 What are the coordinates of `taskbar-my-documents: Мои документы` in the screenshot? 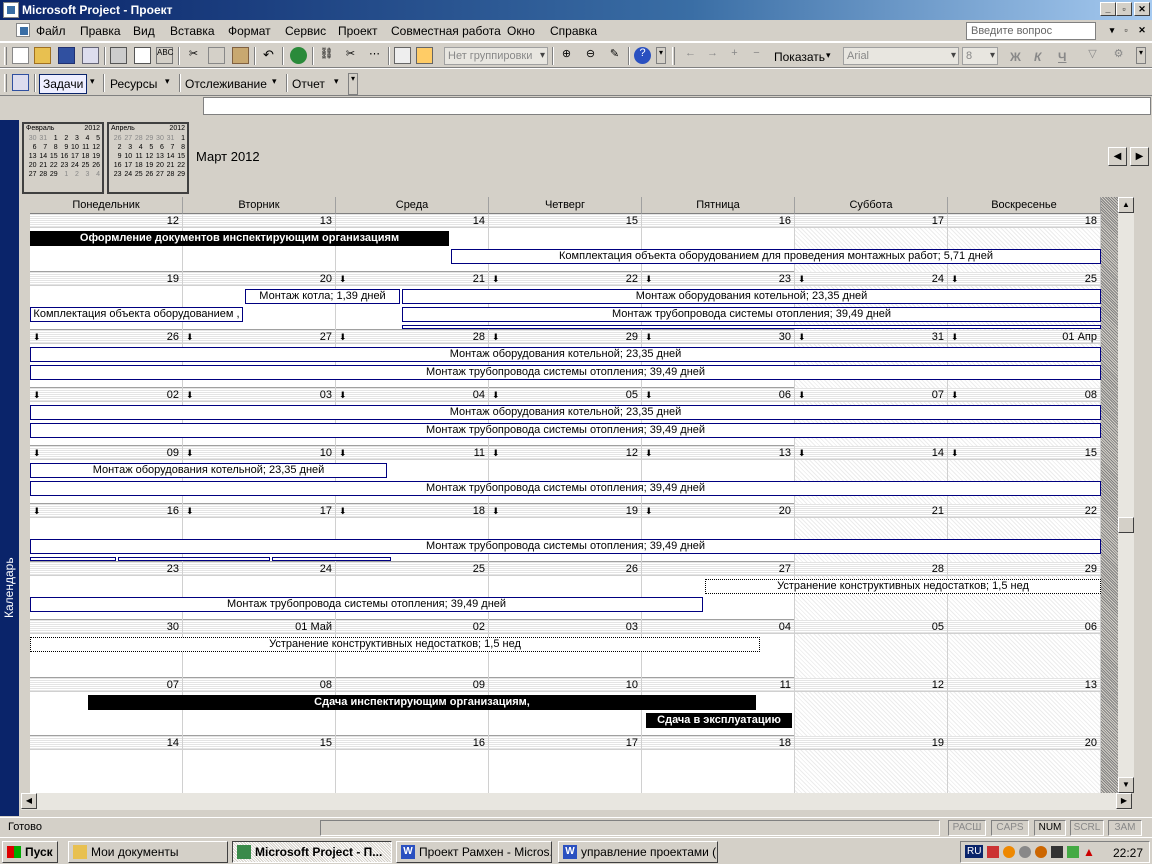 It's located at (148, 852).